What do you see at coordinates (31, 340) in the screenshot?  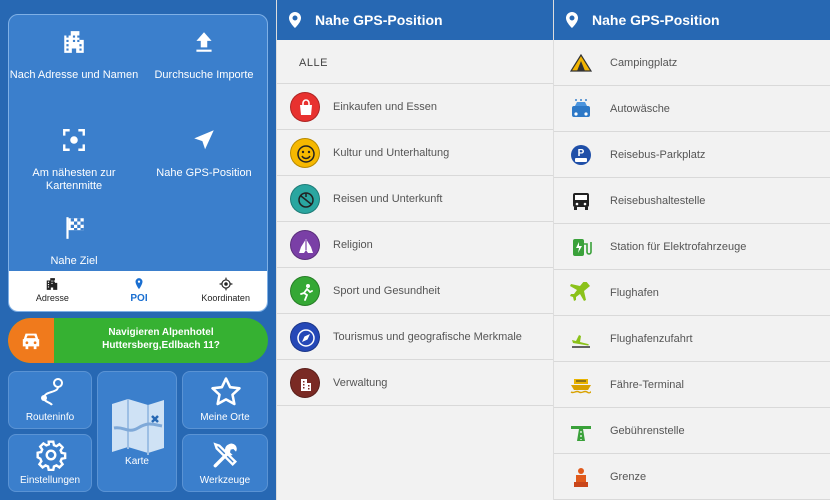 I see `car-icon` at bounding box center [31, 340].